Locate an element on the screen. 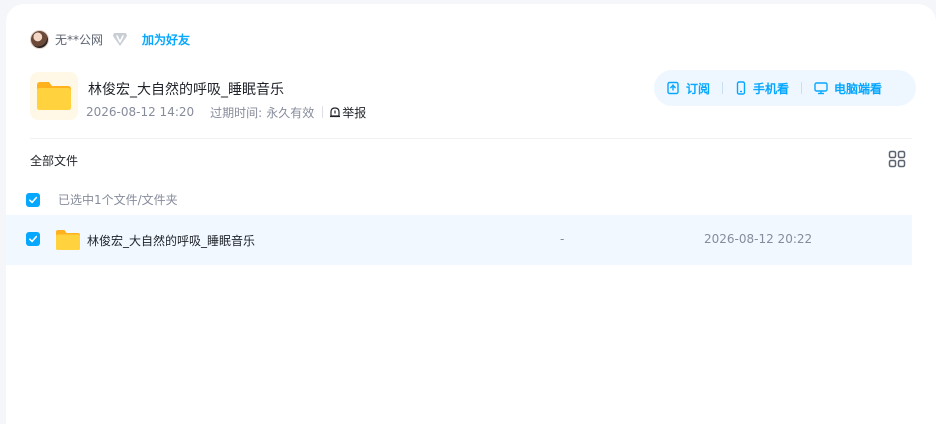 The width and height of the screenshot is (936, 424). desktop-view-label: 电脑端看 is located at coordinates (858, 88).